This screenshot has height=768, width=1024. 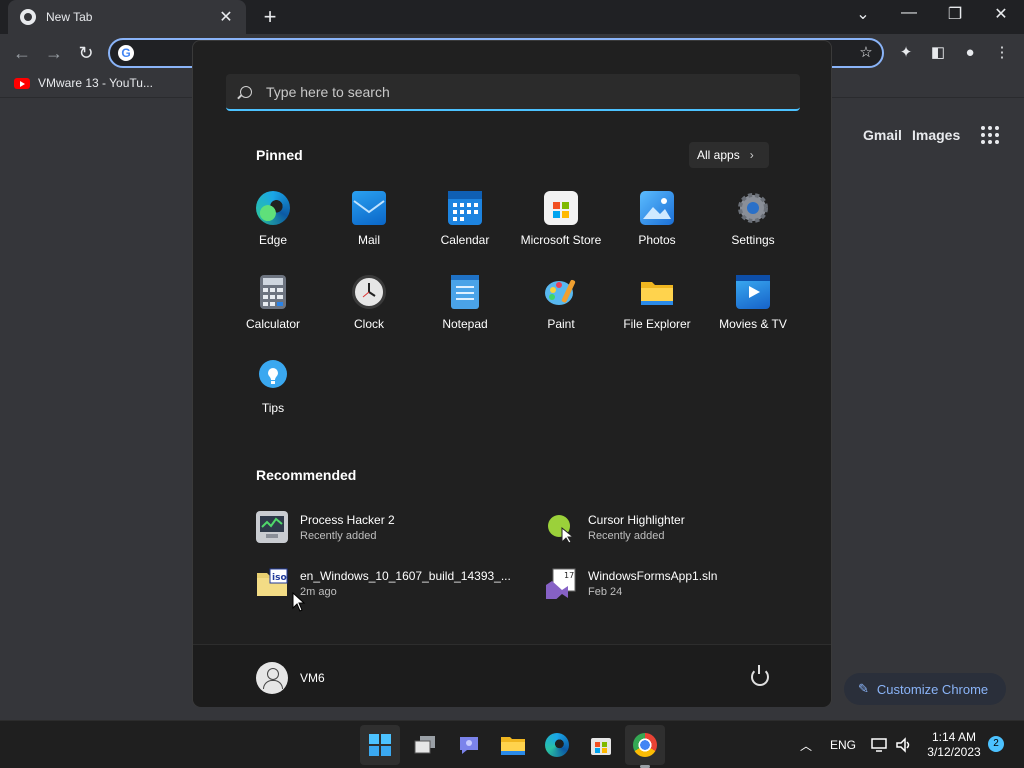 I want to click on file-explorer-button, so click(x=513, y=745).